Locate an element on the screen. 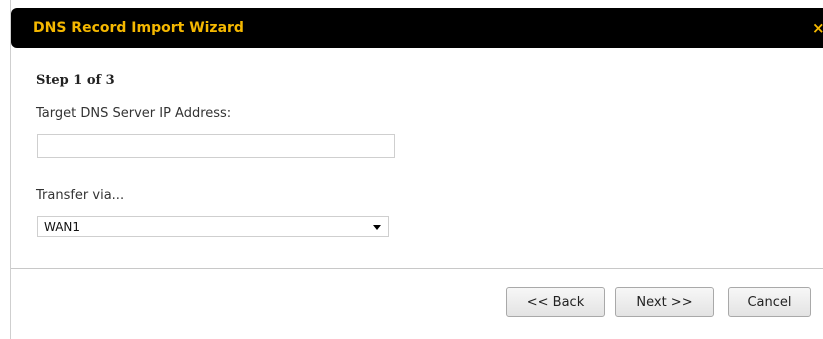 This screenshot has height=339, width=823. cancel-button: Cancel is located at coordinates (769, 302).